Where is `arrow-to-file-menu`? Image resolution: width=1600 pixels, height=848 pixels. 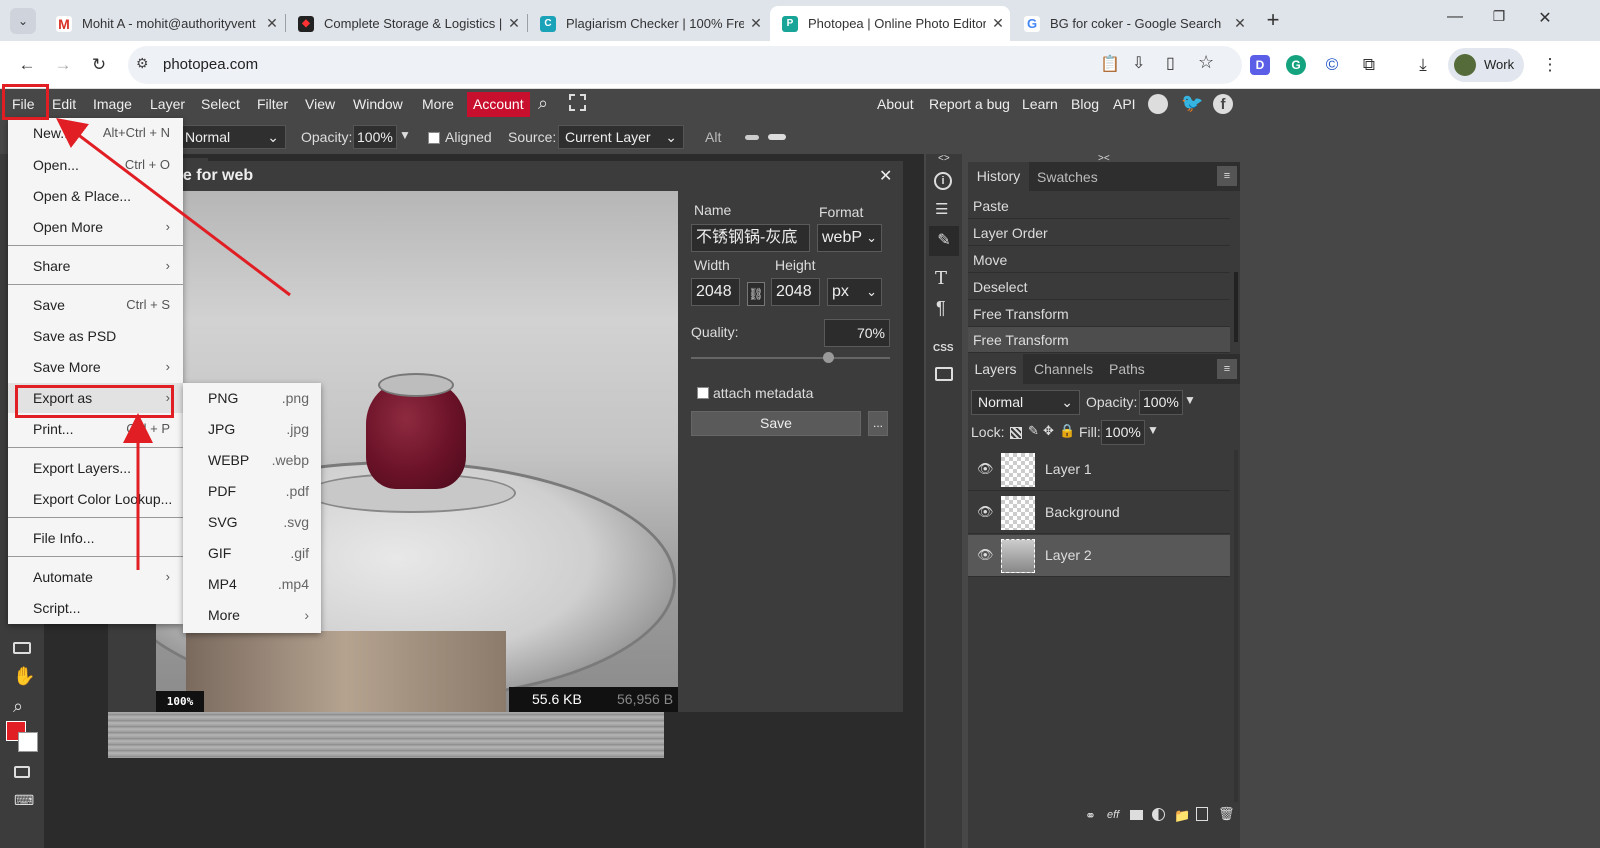 arrow-to-file-menu is located at coordinates (173, 207).